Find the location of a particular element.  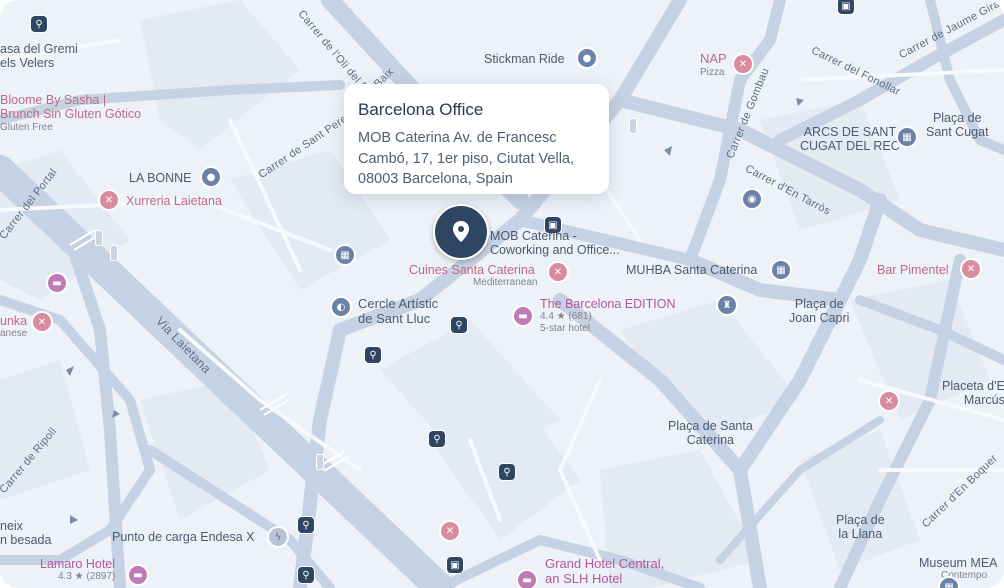

poi-nap: NAP Pizza is located at coordinates (713, 64).